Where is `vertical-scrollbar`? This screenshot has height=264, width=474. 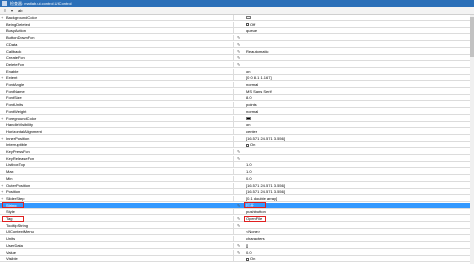
vertical-scrollbar is located at coordinates (472, 139).